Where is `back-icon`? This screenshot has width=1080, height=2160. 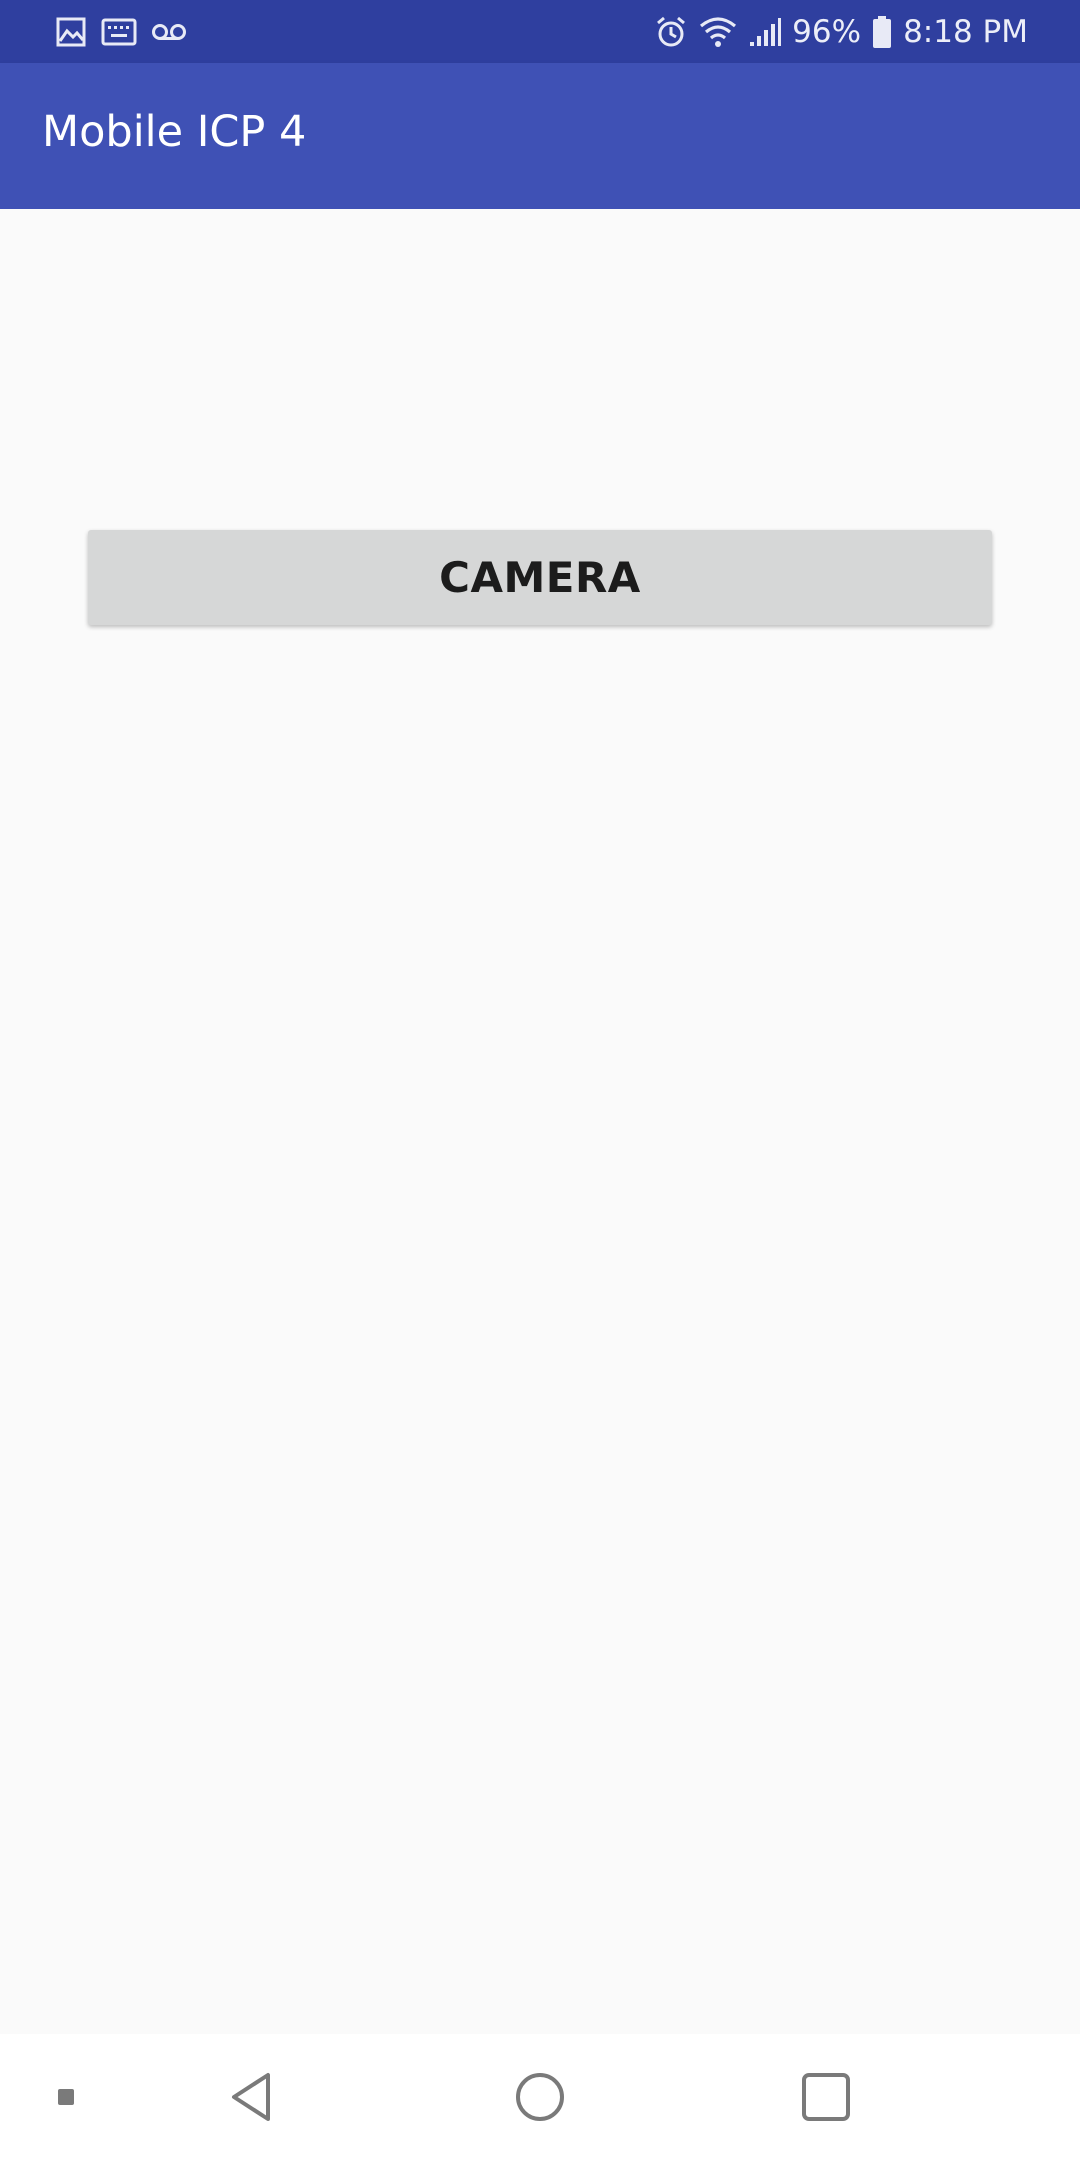 back-icon is located at coordinates (252, 2097).